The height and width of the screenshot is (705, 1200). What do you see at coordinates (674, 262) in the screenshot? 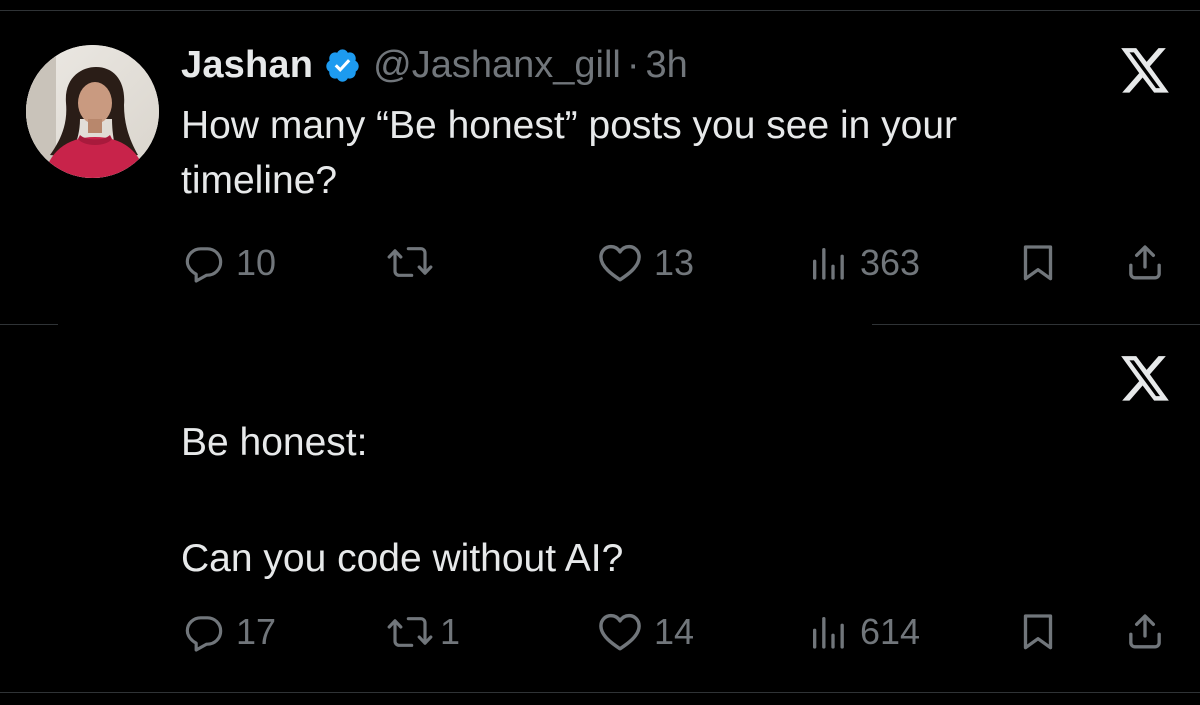
I see `like-count: 13` at bounding box center [674, 262].